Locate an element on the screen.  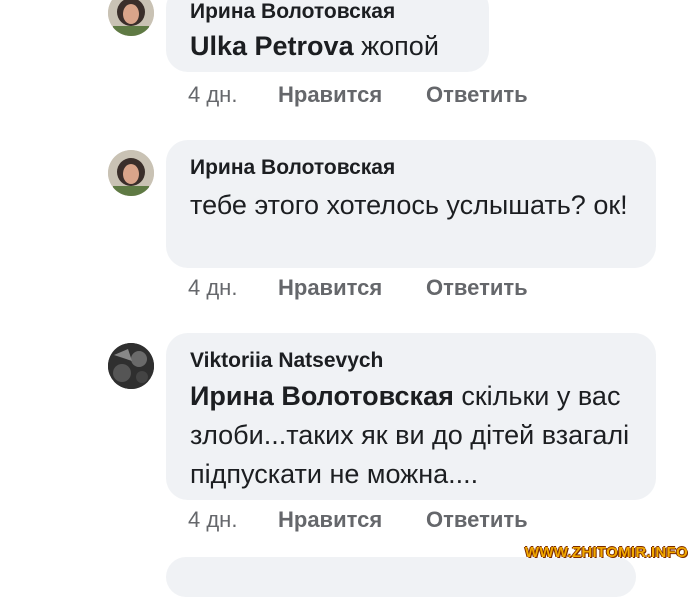
comment-body: жопой is located at coordinates (400, 46).